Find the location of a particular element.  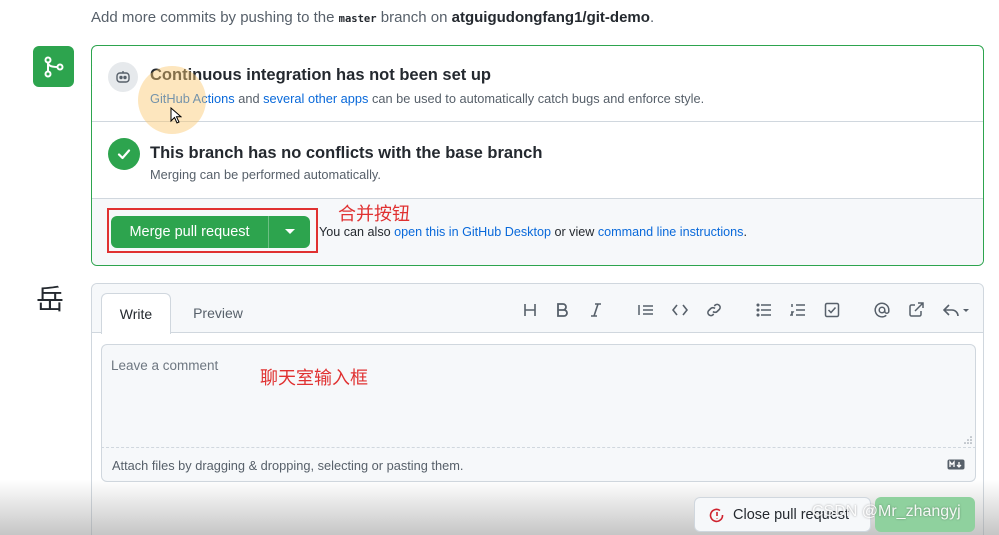

input-annotation: 聊天室输入框 is located at coordinates (314, 378).